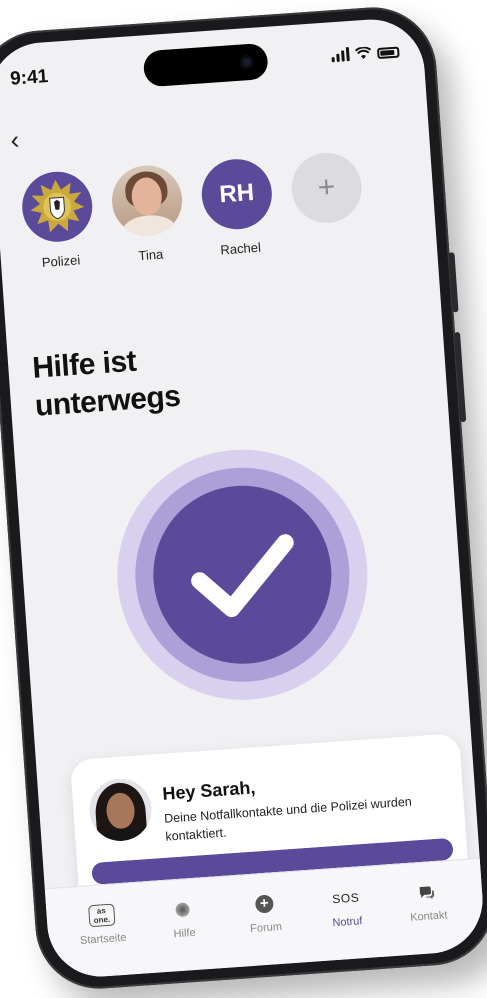 The width and height of the screenshot is (487, 998). I want to click on contact-tina: Tina, so click(148, 214).